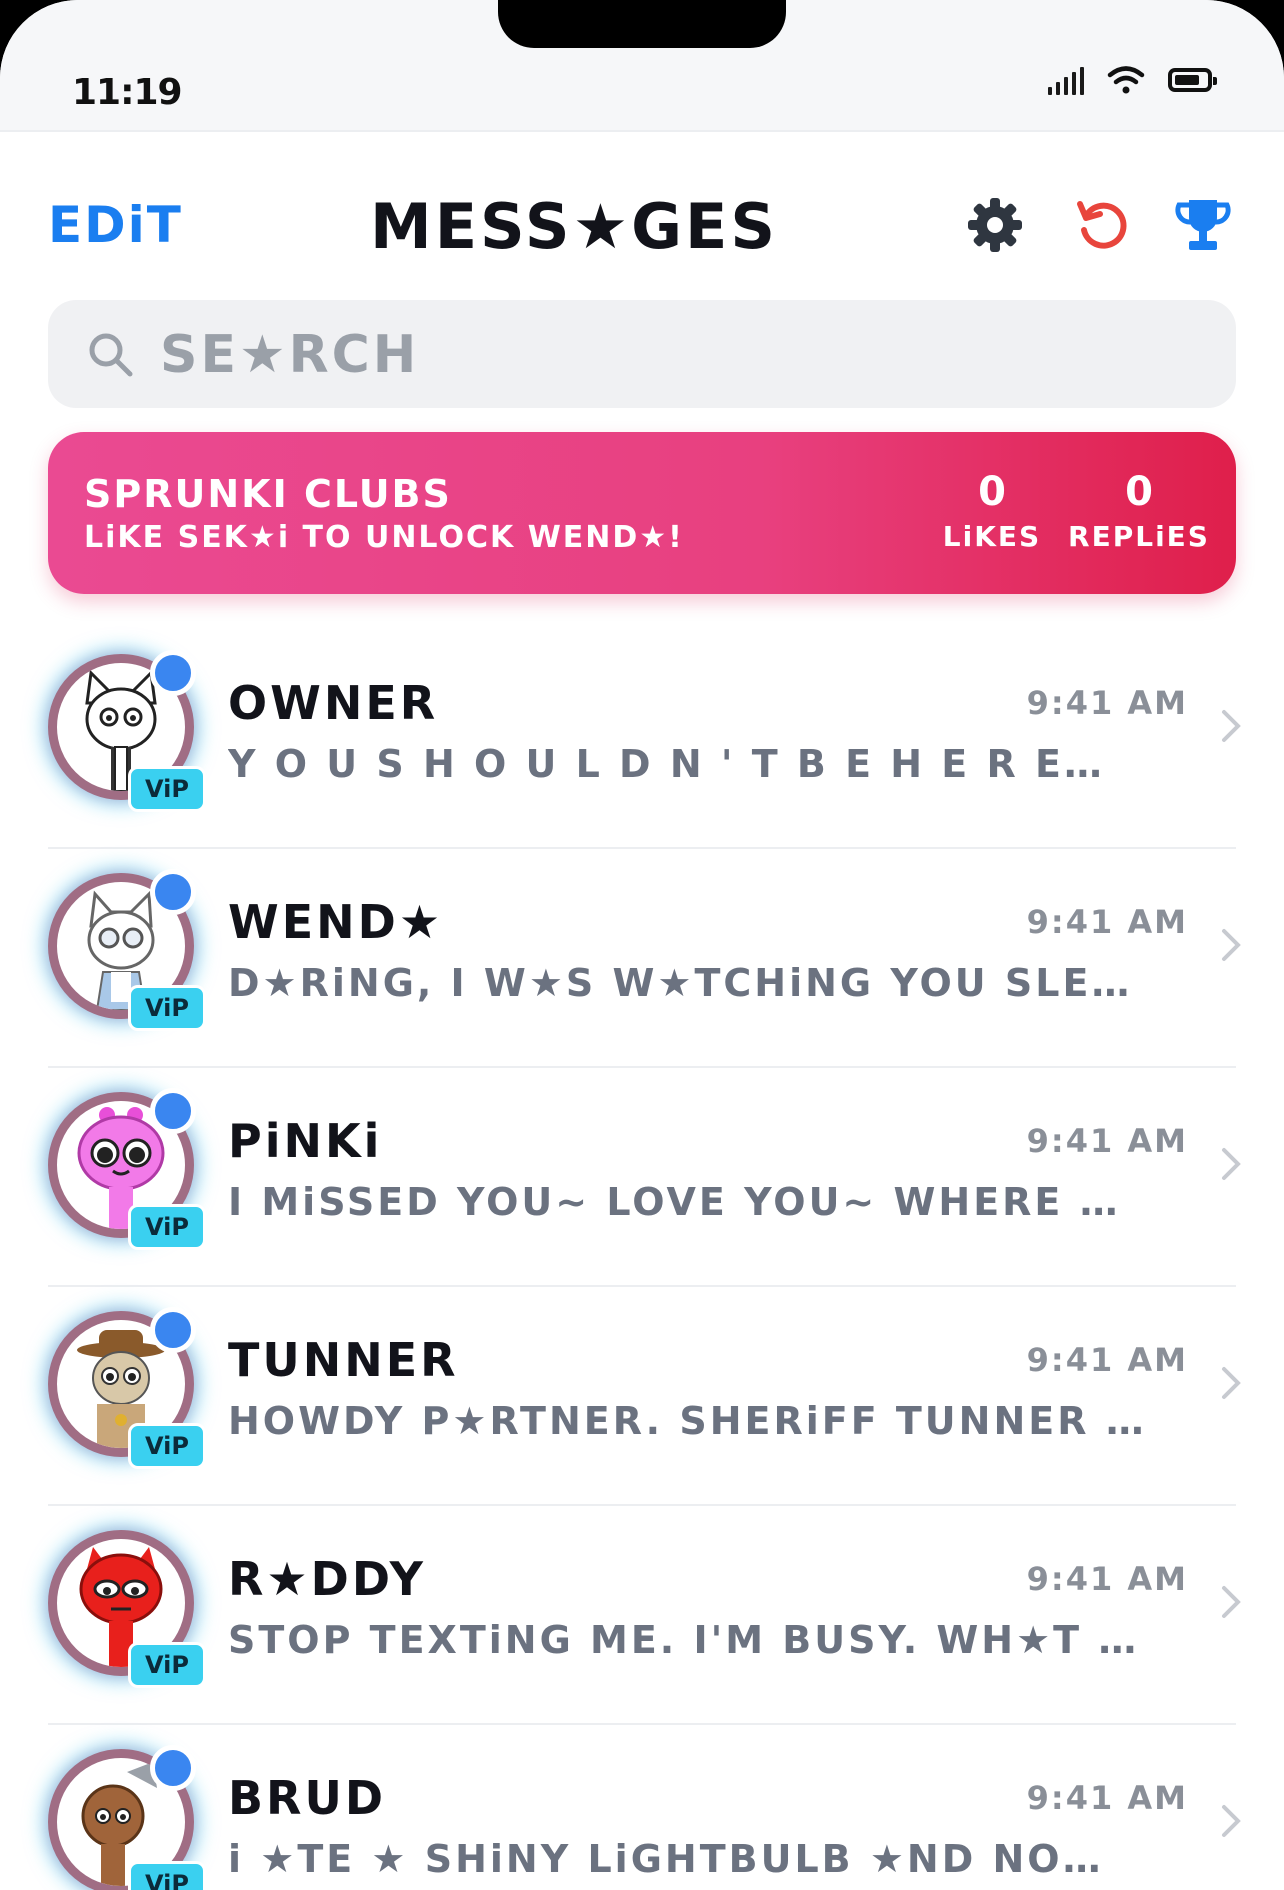 Image resolution: width=1284 pixels, height=1890 pixels. I want to click on search-bar, so click(642, 354).